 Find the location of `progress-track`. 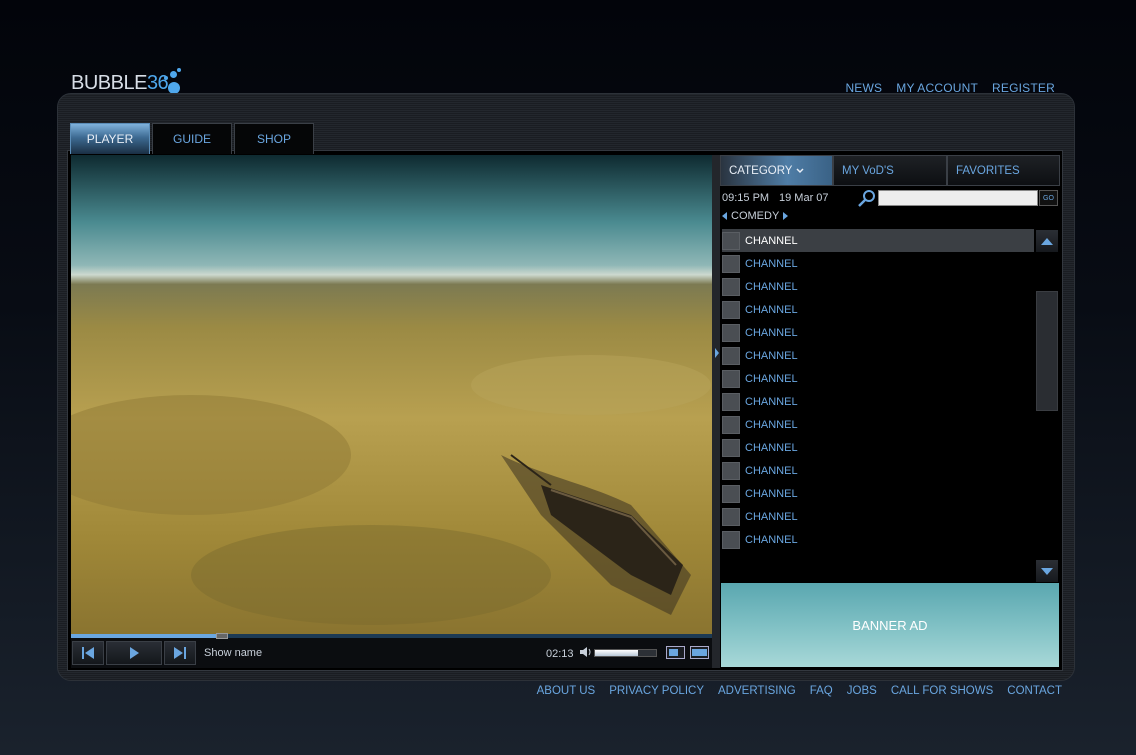

progress-track is located at coordinates (391, 636).